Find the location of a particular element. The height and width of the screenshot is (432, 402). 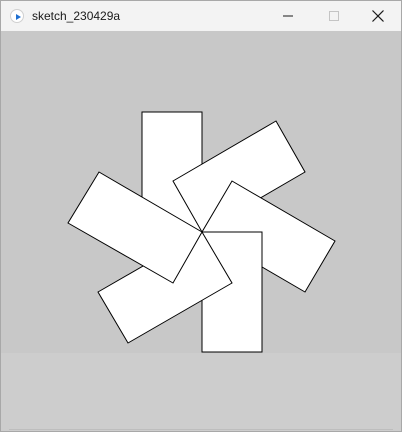

title-bar: sketch_230429a is located at coordinates (201, 16).